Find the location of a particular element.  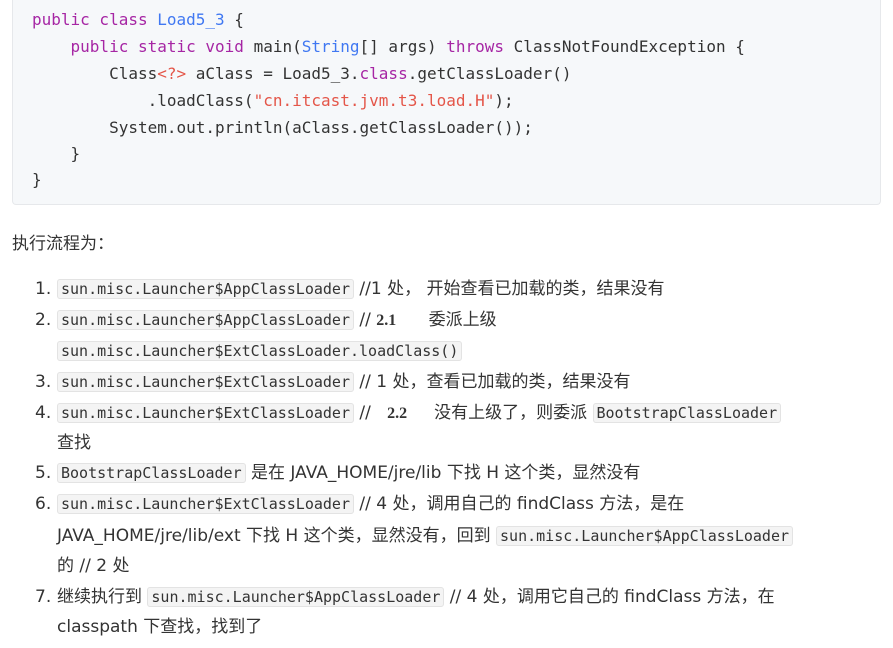

list-number: 2. is located at coordinates (43, 320).